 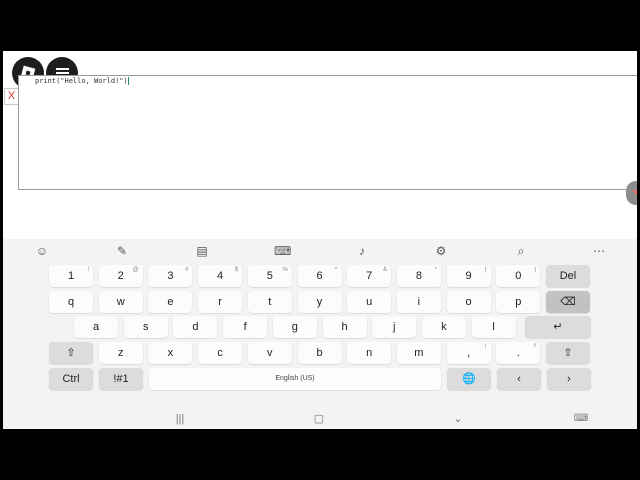 I want to click on key-w: w, so click(x=120, y=302).